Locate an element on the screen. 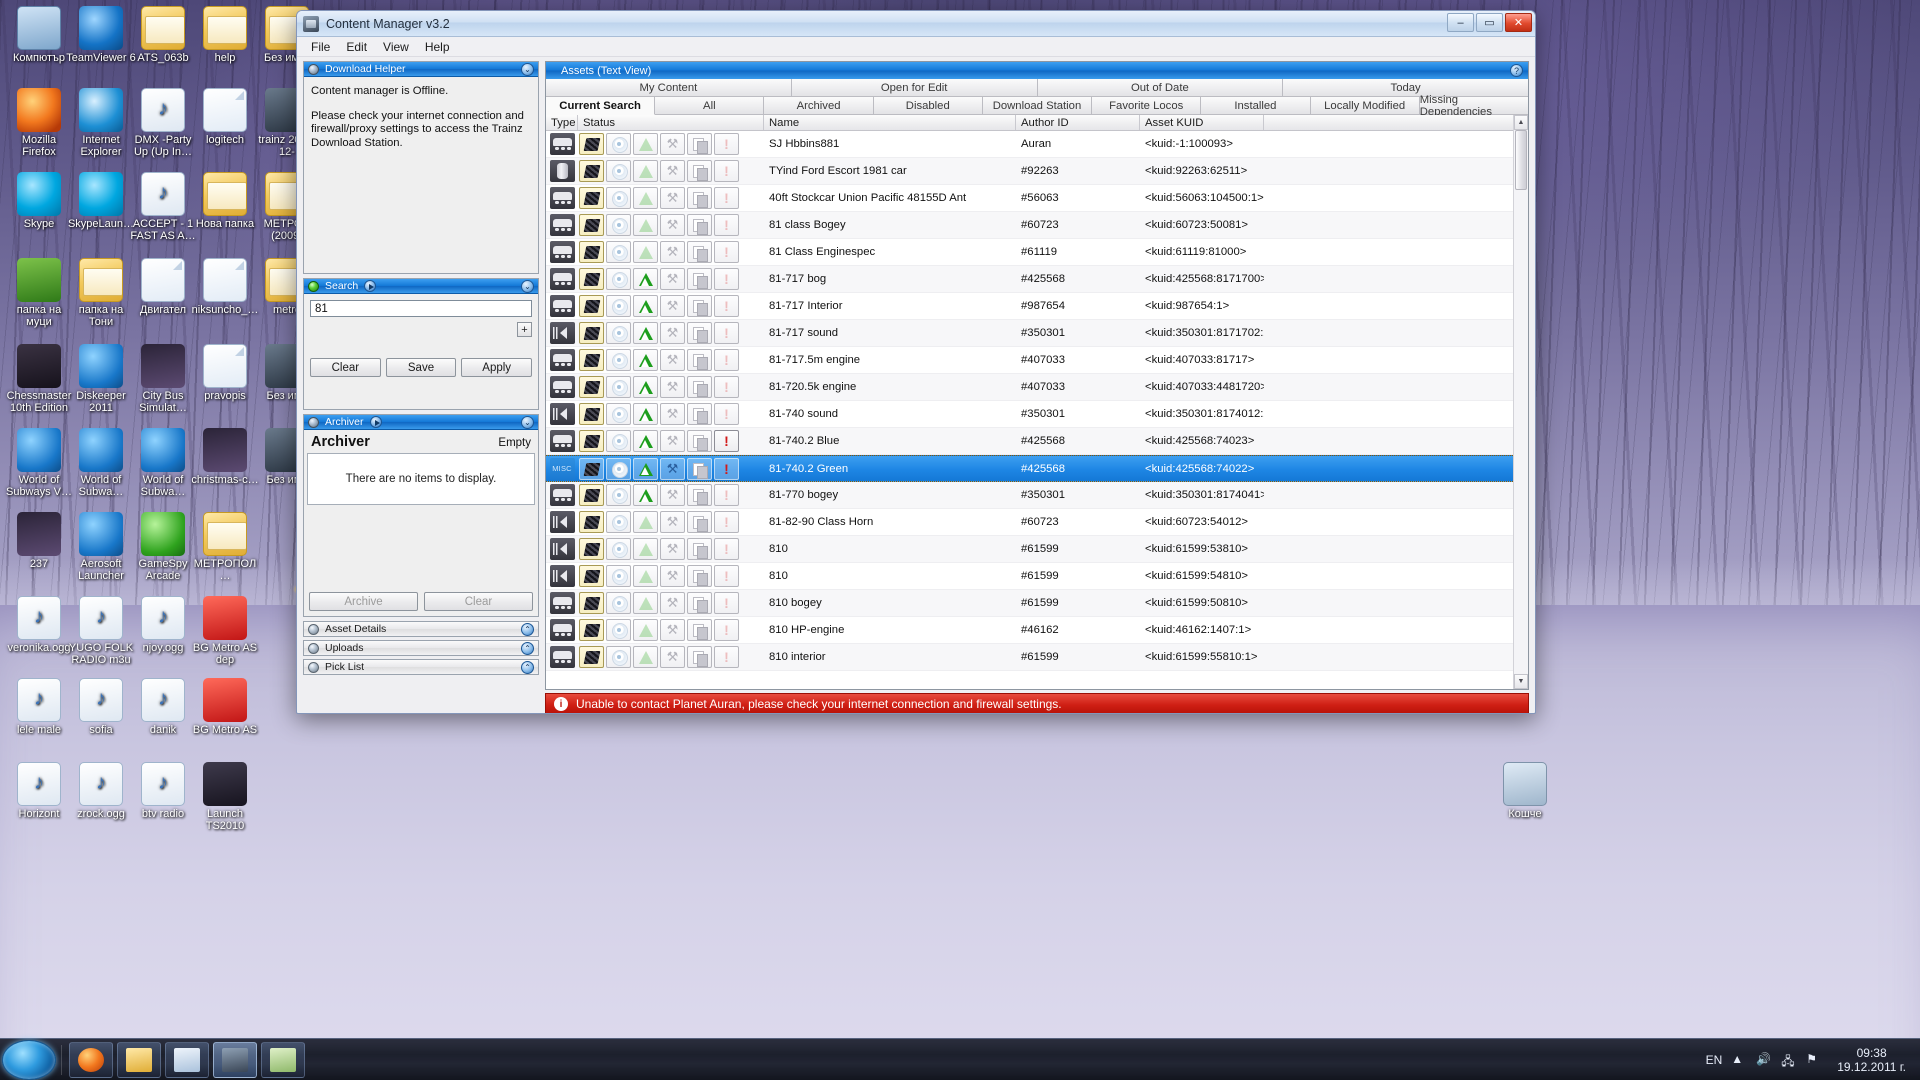 Image resolution: width=1920 pixels, height=1080 pixels. desktop-icon-5: Mozilla Firefox is located at coordinates (39, 123).